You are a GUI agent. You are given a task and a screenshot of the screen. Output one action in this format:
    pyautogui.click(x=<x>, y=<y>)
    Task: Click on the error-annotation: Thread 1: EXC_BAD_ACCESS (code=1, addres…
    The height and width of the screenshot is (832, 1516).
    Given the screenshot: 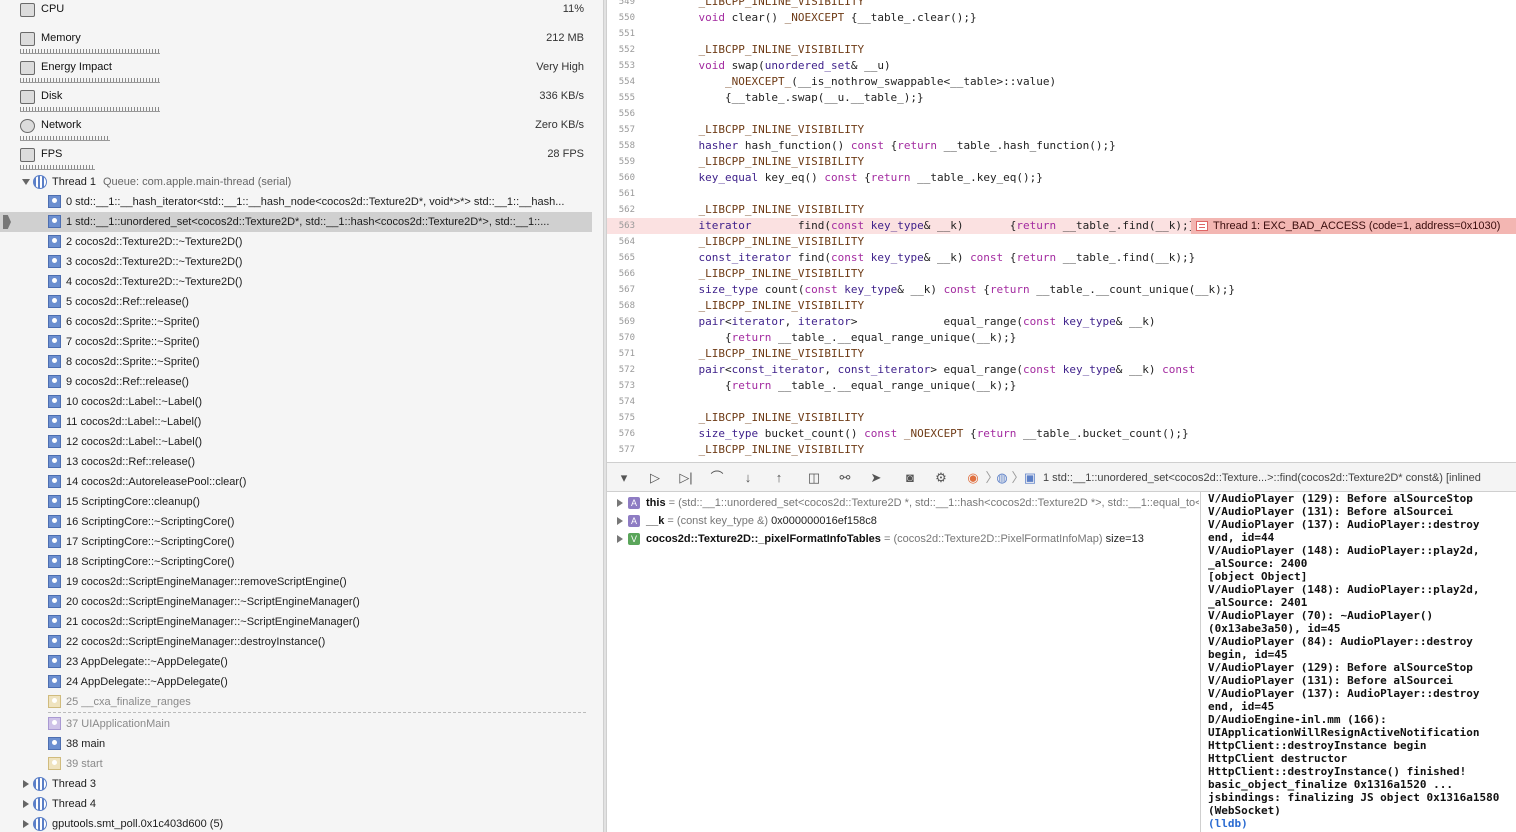 What is the action you would take?
    pyautogui.click(x=1353, y=226)
    